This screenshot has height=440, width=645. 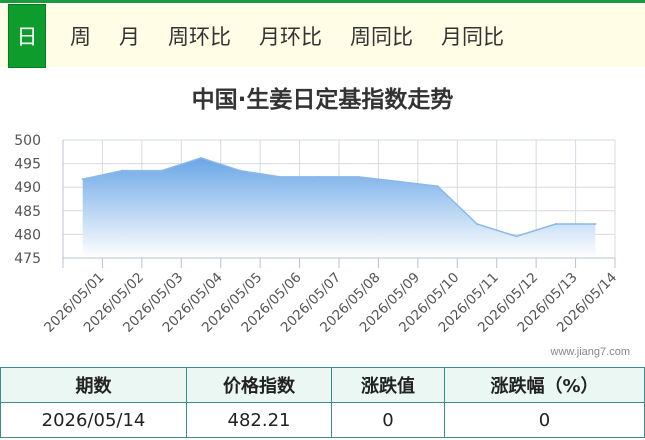 I want to click on table-header-row: 期数 价格指数 涨跌值 涨跌幅（%）, so click(x=322, y=385).